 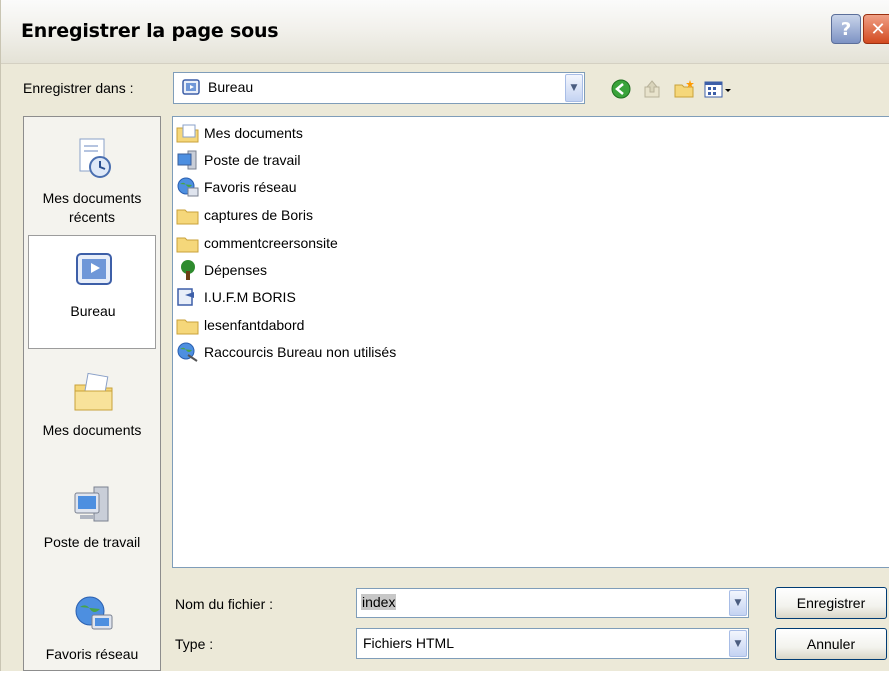 I want to click on list-item: commentcreersonsite, so click(x=257, y=243).